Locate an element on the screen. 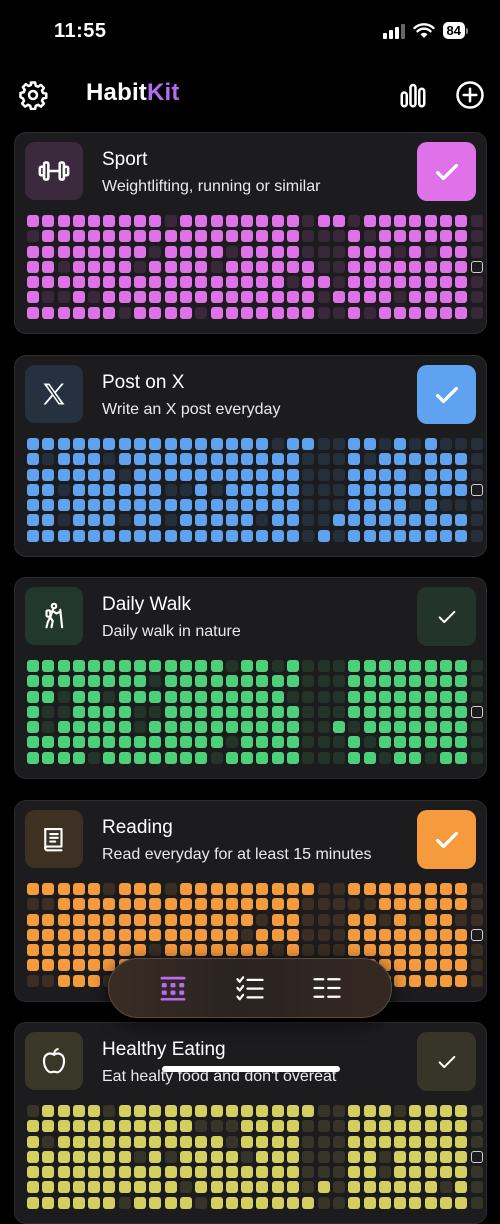 This screenshot has width=500, height=1224. statistics-button is located at coordinates (413, 95).